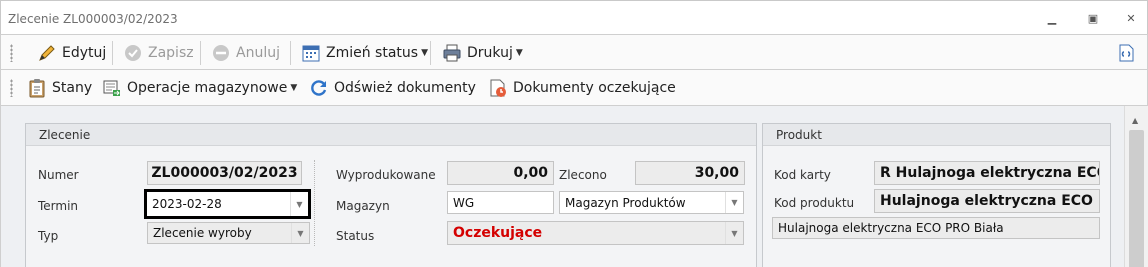 Image resolution: width=1148 pixels, height=267 pixels. I want to click on pencil-icon, so click(47, 53).